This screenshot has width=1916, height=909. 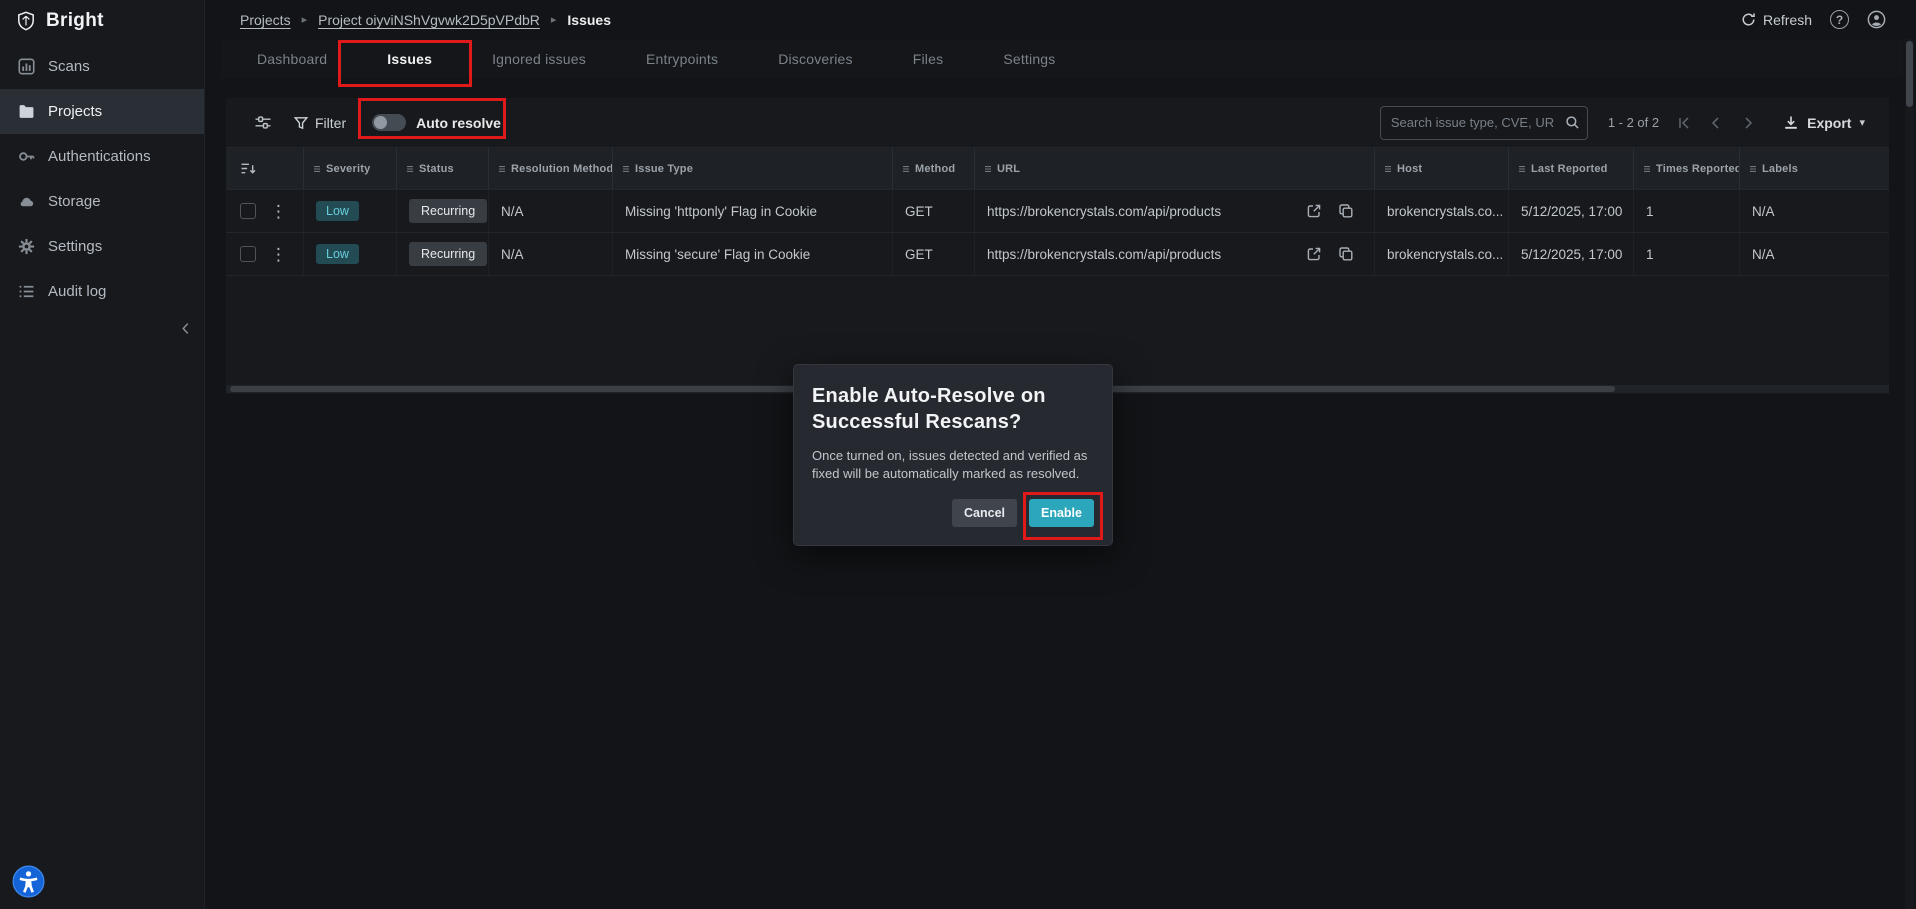 I want to click on col-header-resolution-method: Resolution Method, so click(x=551, y=168).